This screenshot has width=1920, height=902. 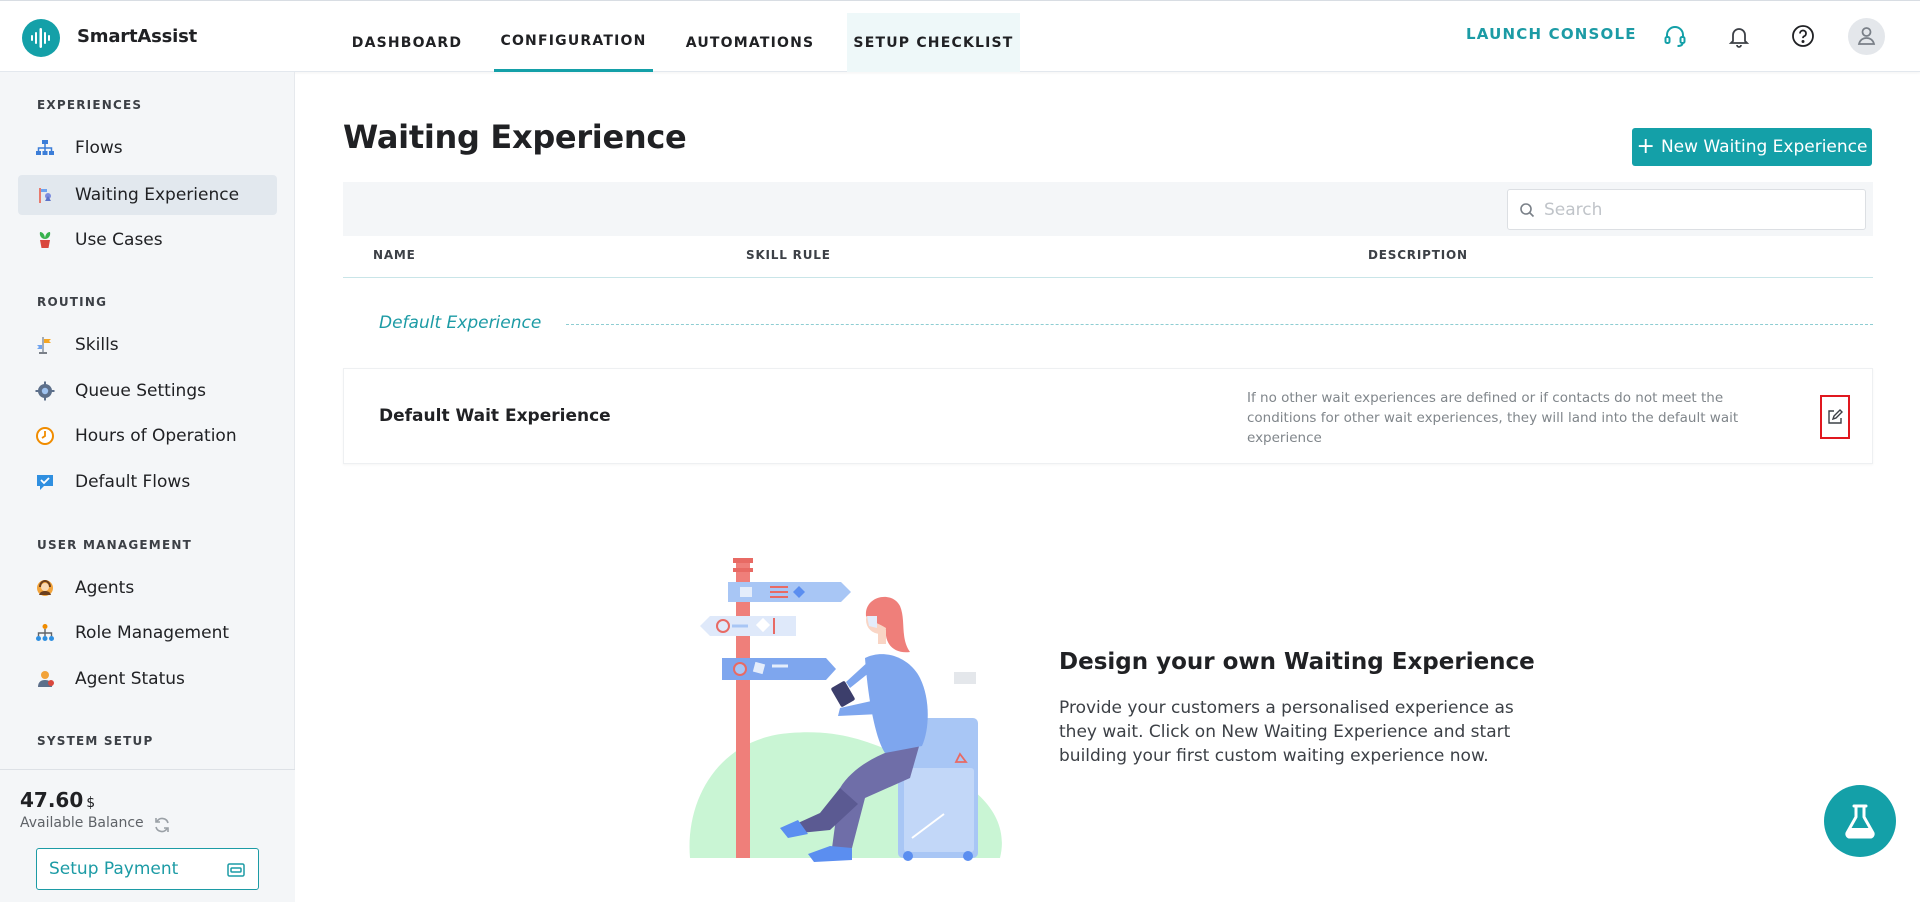 I want to click on refresh-icon, so click(x=162, y=827).